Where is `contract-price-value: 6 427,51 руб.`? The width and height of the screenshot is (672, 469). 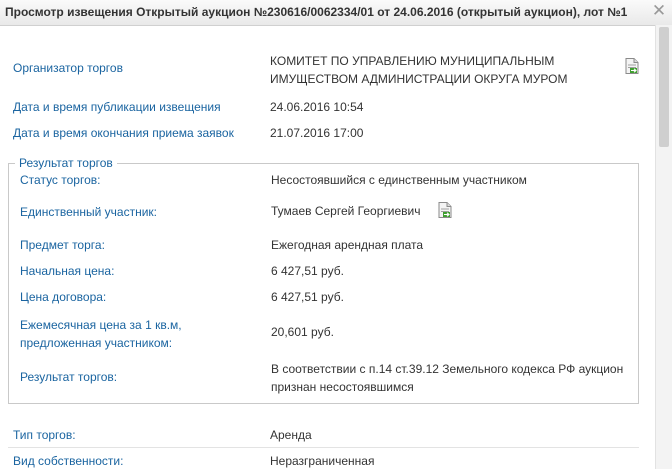 contract-price-value: 6 427,51 руб. is located at coordinates (307, 297).